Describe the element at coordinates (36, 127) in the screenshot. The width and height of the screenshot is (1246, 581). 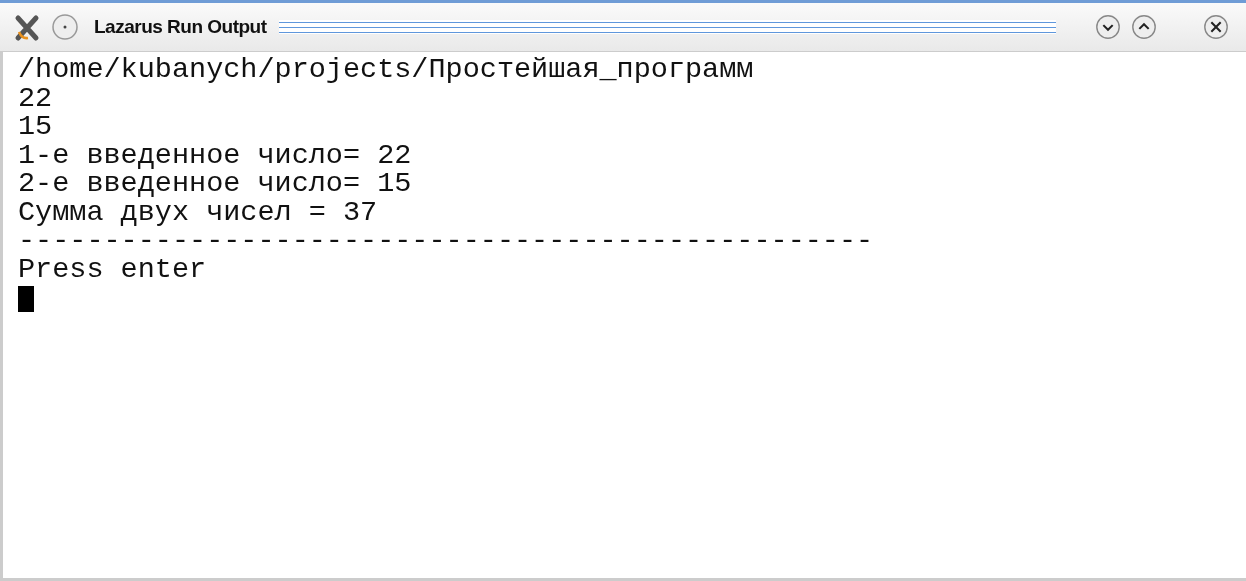
I see `console-line: 15` at that location.